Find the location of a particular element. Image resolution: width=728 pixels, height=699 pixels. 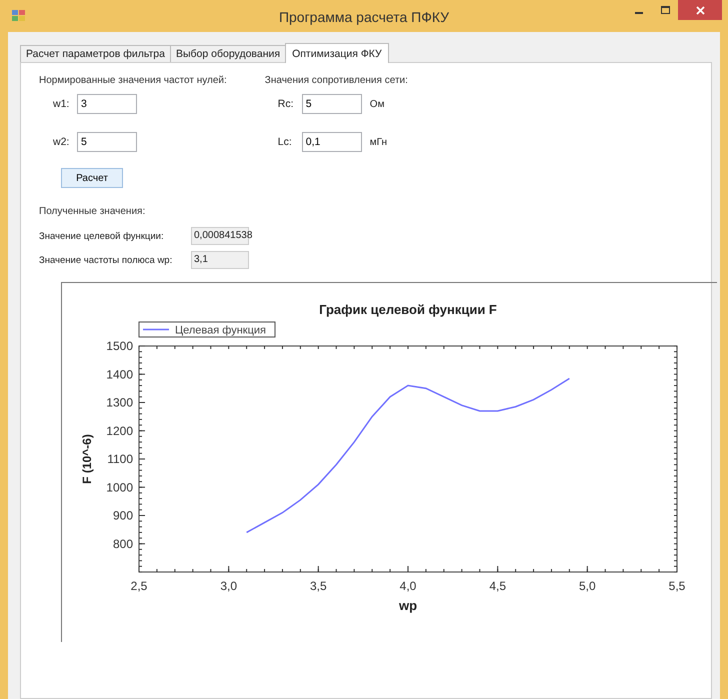

chart-legend: Целевая функция is located at coordinates (207, 330).